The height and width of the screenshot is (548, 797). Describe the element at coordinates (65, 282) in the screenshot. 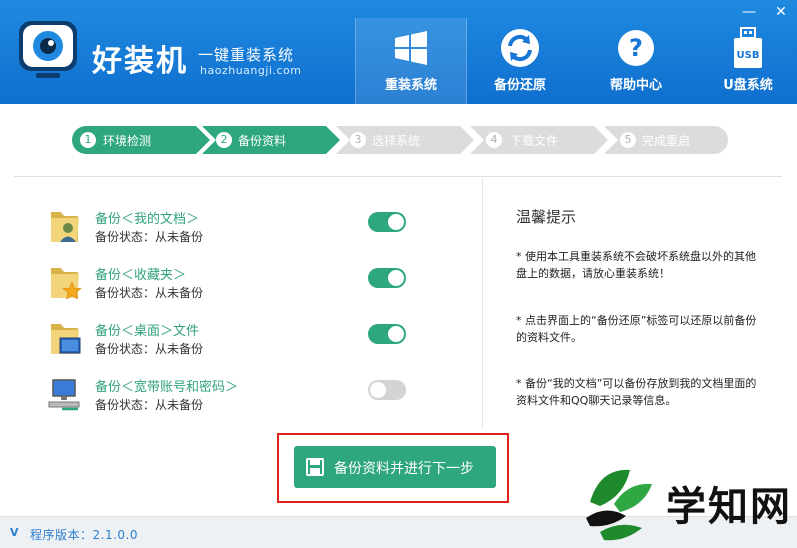

I see `favorites-folder-icon` at that location.